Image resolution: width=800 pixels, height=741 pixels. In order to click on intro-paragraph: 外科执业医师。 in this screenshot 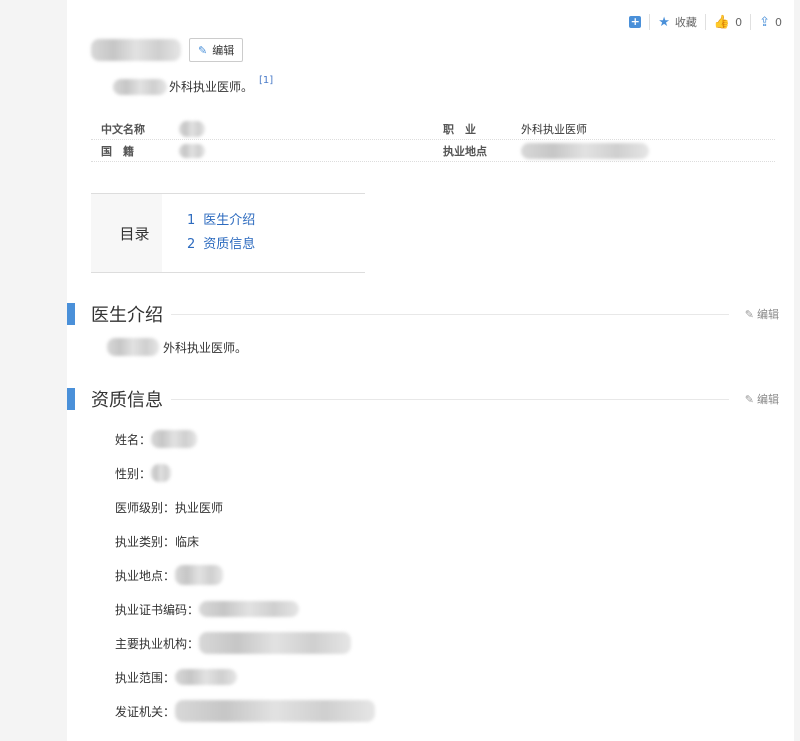, I will do `click(177, 347)`.